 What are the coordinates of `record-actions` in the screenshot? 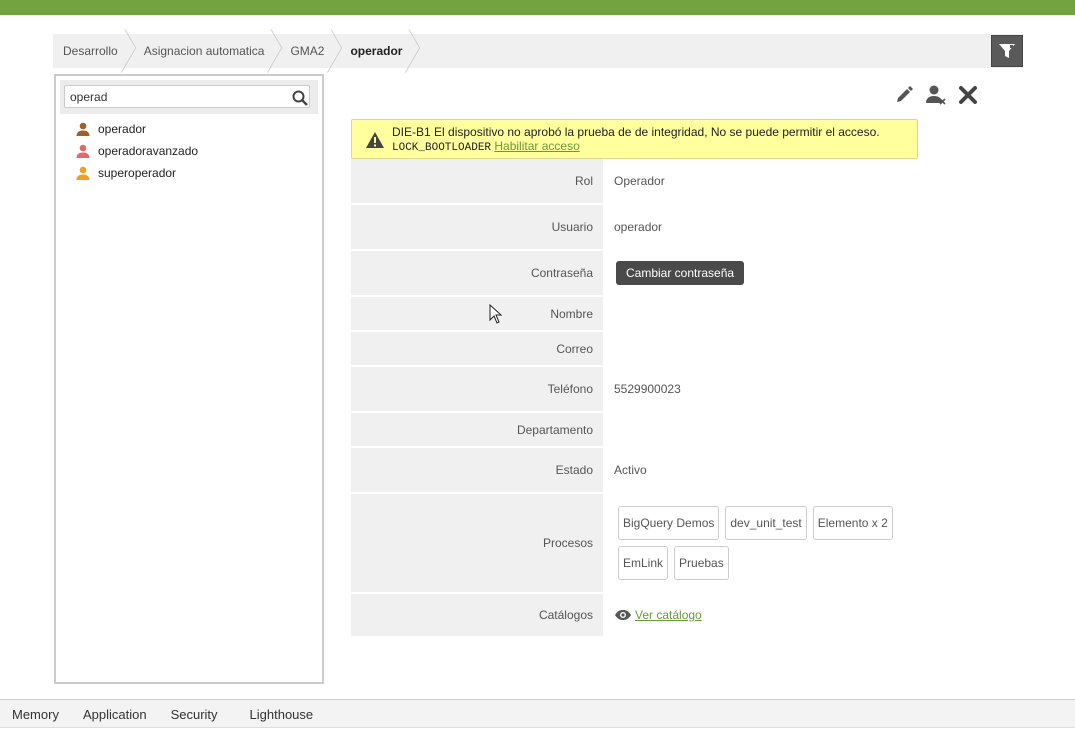 It's located at (936, 95).